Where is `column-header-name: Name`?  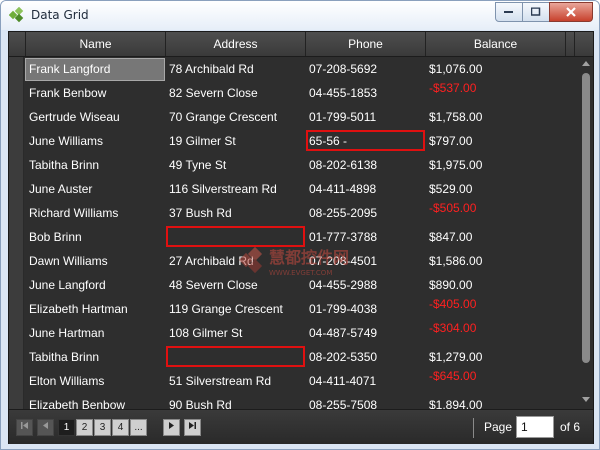
column-header-name: Name is located at coordinates (96, 44).